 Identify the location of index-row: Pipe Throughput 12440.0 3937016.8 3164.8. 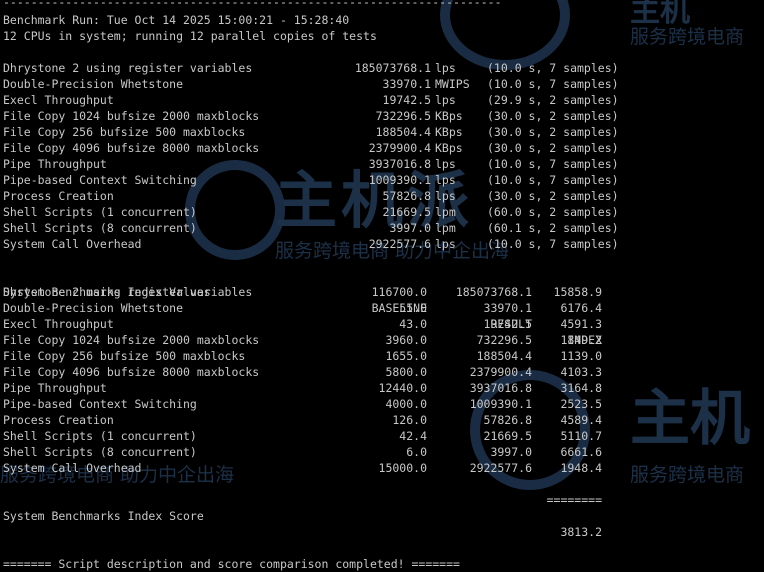
(383, 388).